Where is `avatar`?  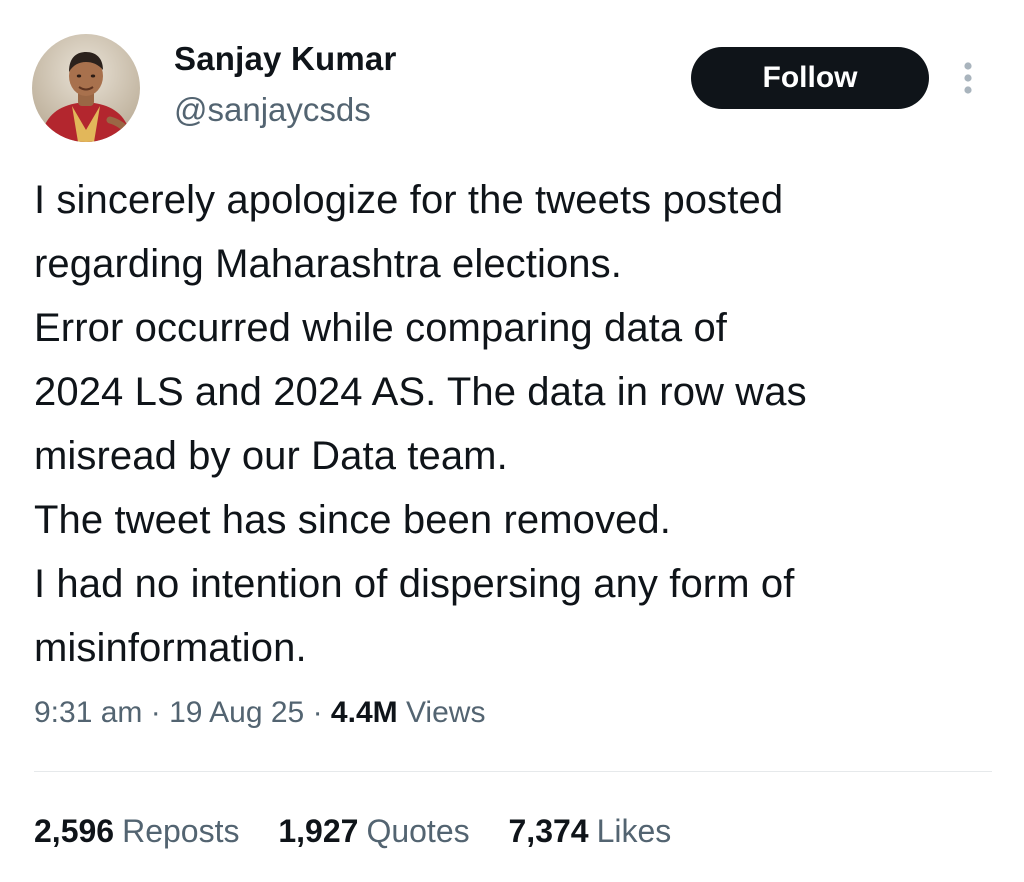
avatar is located at coordinates (86, 88).